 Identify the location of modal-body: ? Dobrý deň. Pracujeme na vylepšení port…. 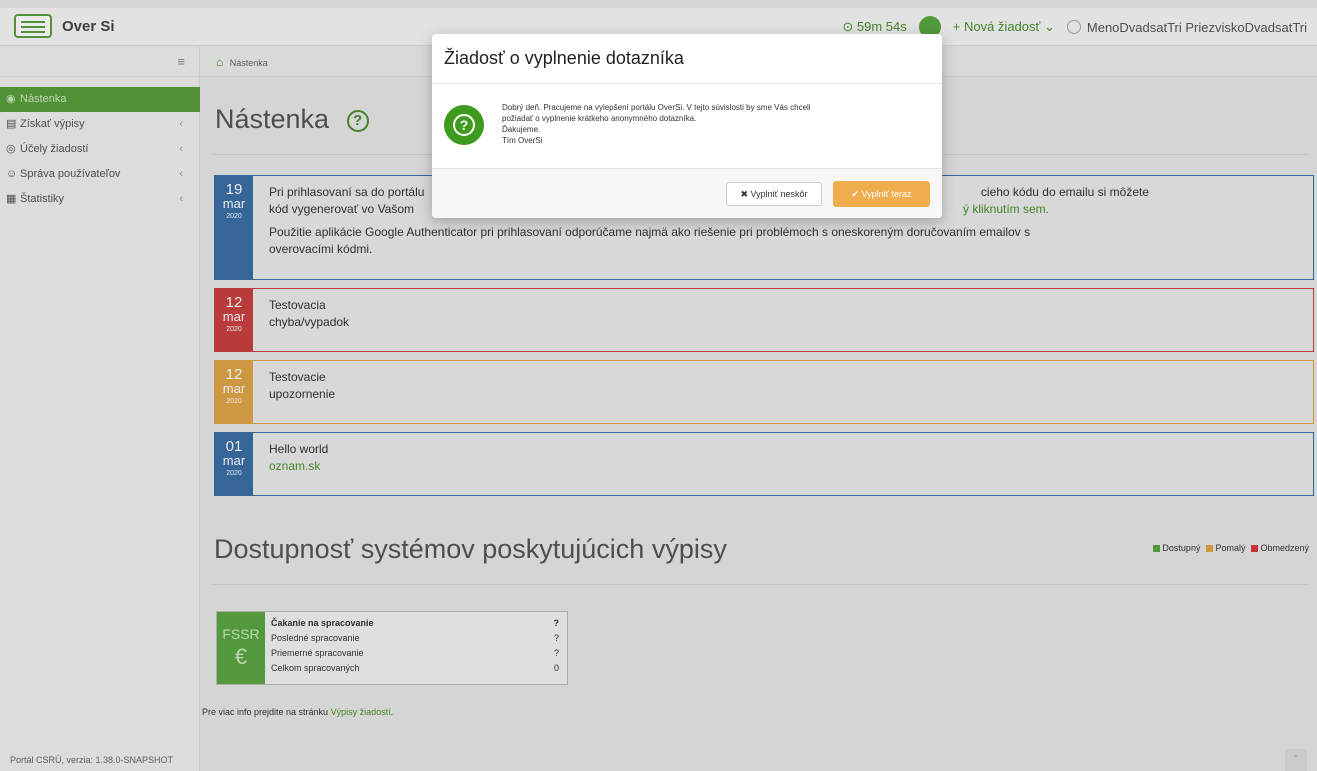
(687, 126).